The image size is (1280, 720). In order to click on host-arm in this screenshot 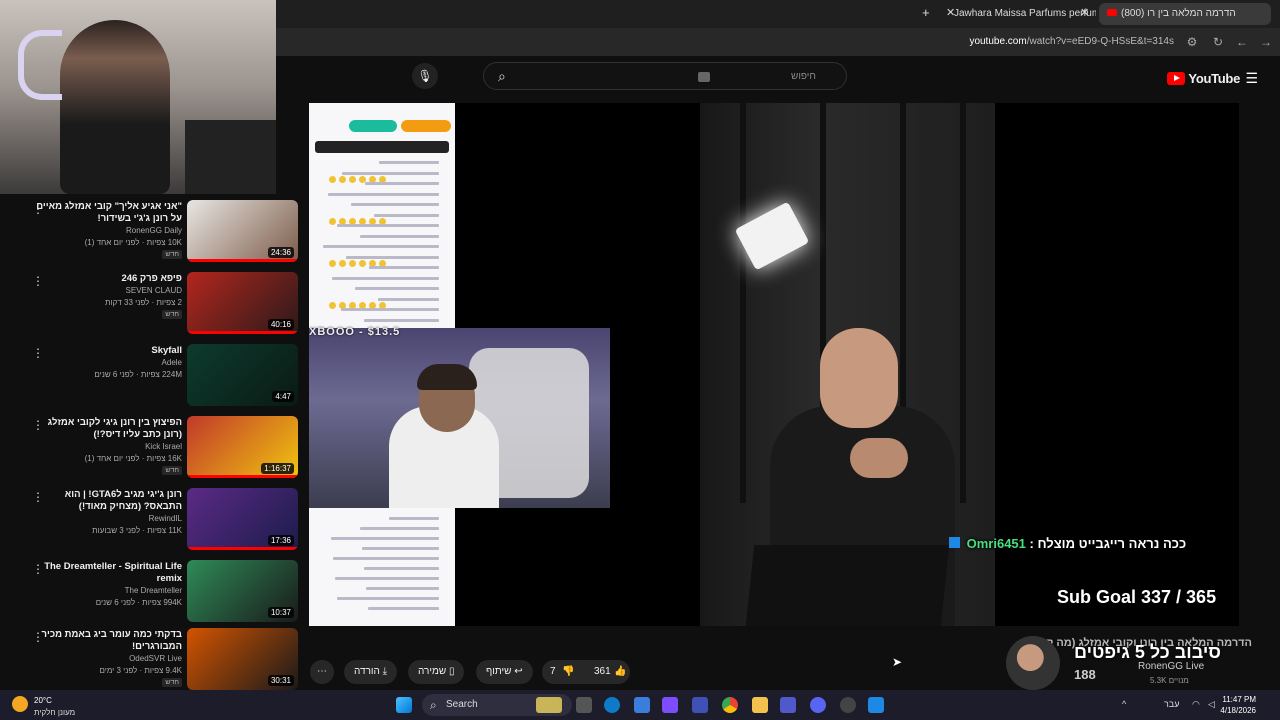, I will do `click(879, 458)`.